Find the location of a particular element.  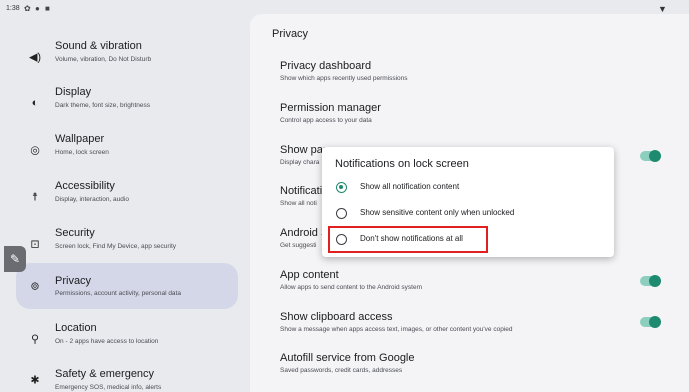

nav-item-title: Security is located at coordinates (75, 233).